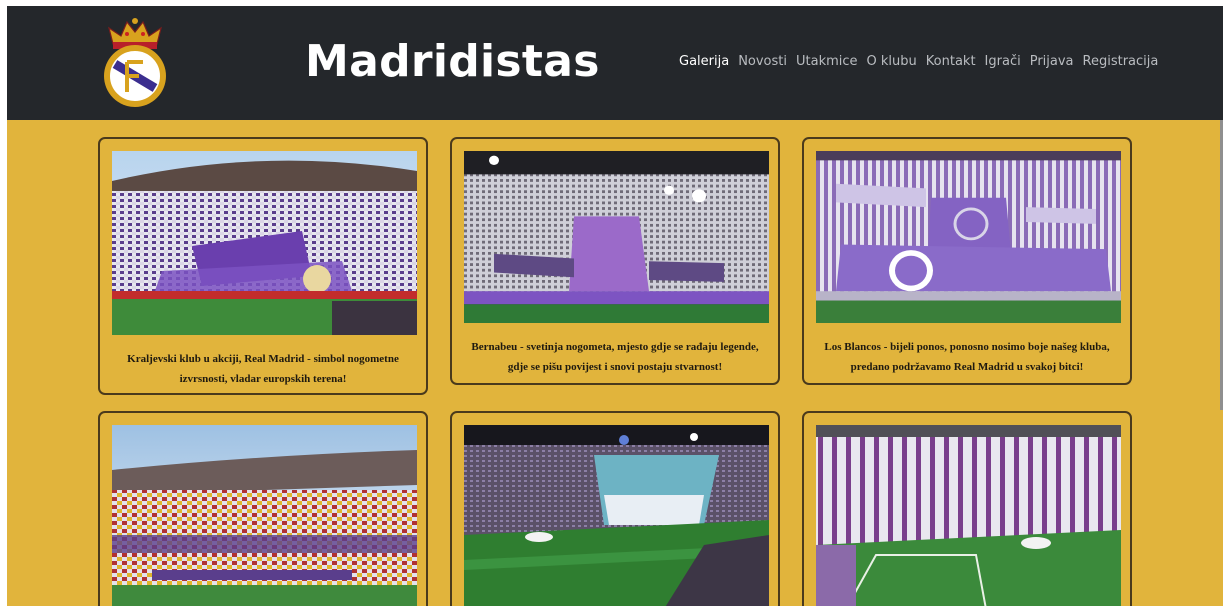 This screenshot has width=1229, height=606. I want to click on nav-utakmice: Utakmice, so click(827, 61).